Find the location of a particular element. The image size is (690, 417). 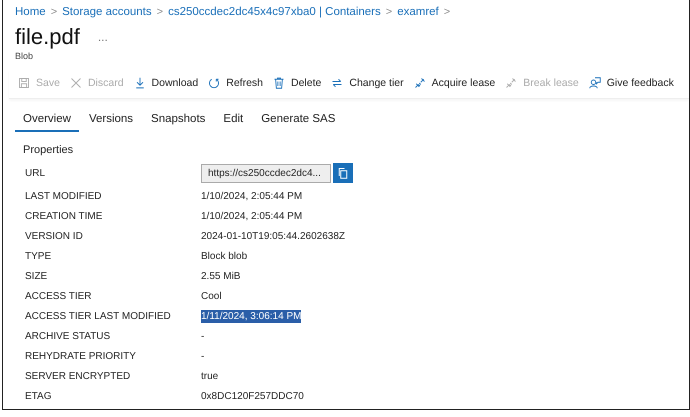

property-label: VERSION ID is located at coordinates (54, 236).